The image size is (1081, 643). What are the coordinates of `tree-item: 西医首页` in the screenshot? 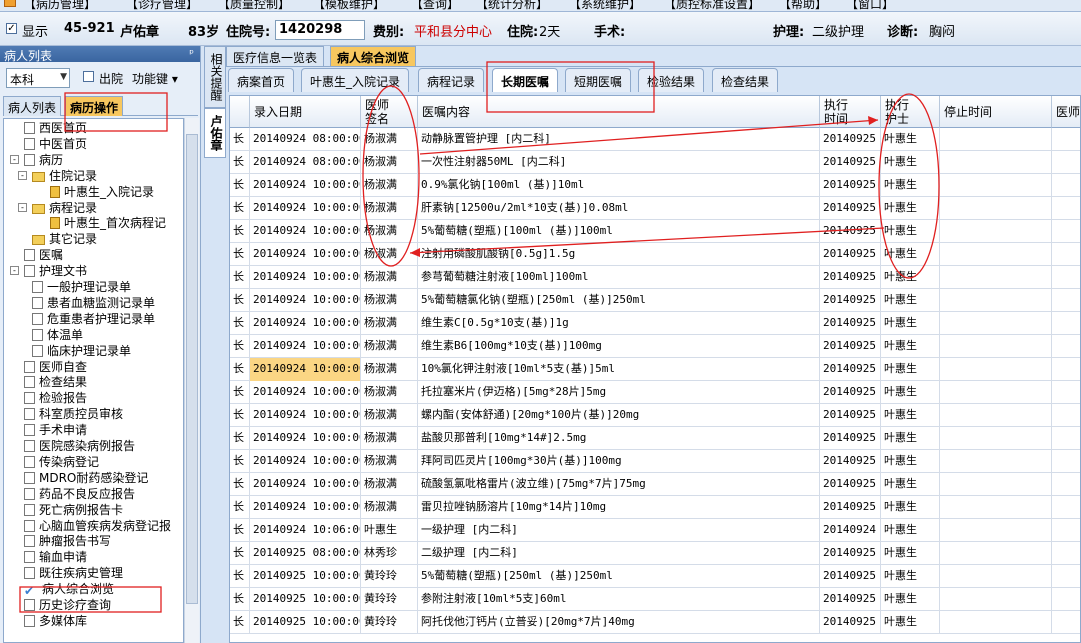 It's located at (55, 128).